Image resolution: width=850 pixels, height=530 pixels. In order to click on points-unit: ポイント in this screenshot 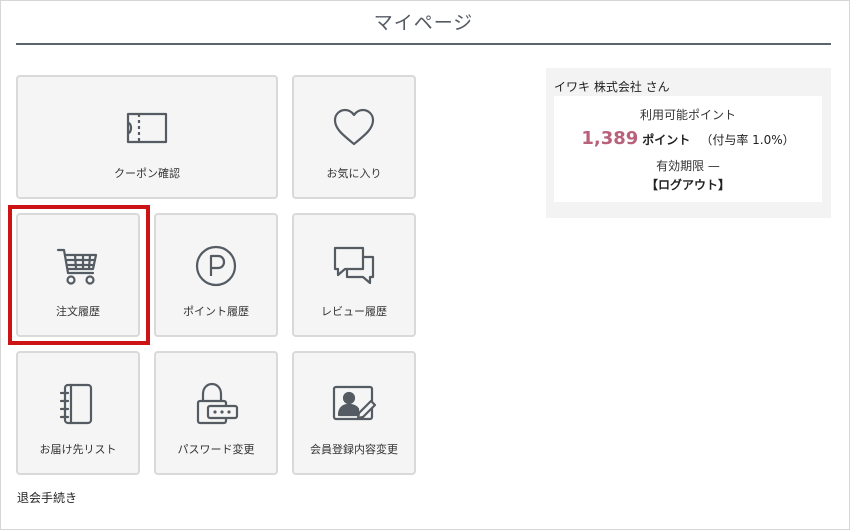, I will do `click(666, 140)`.